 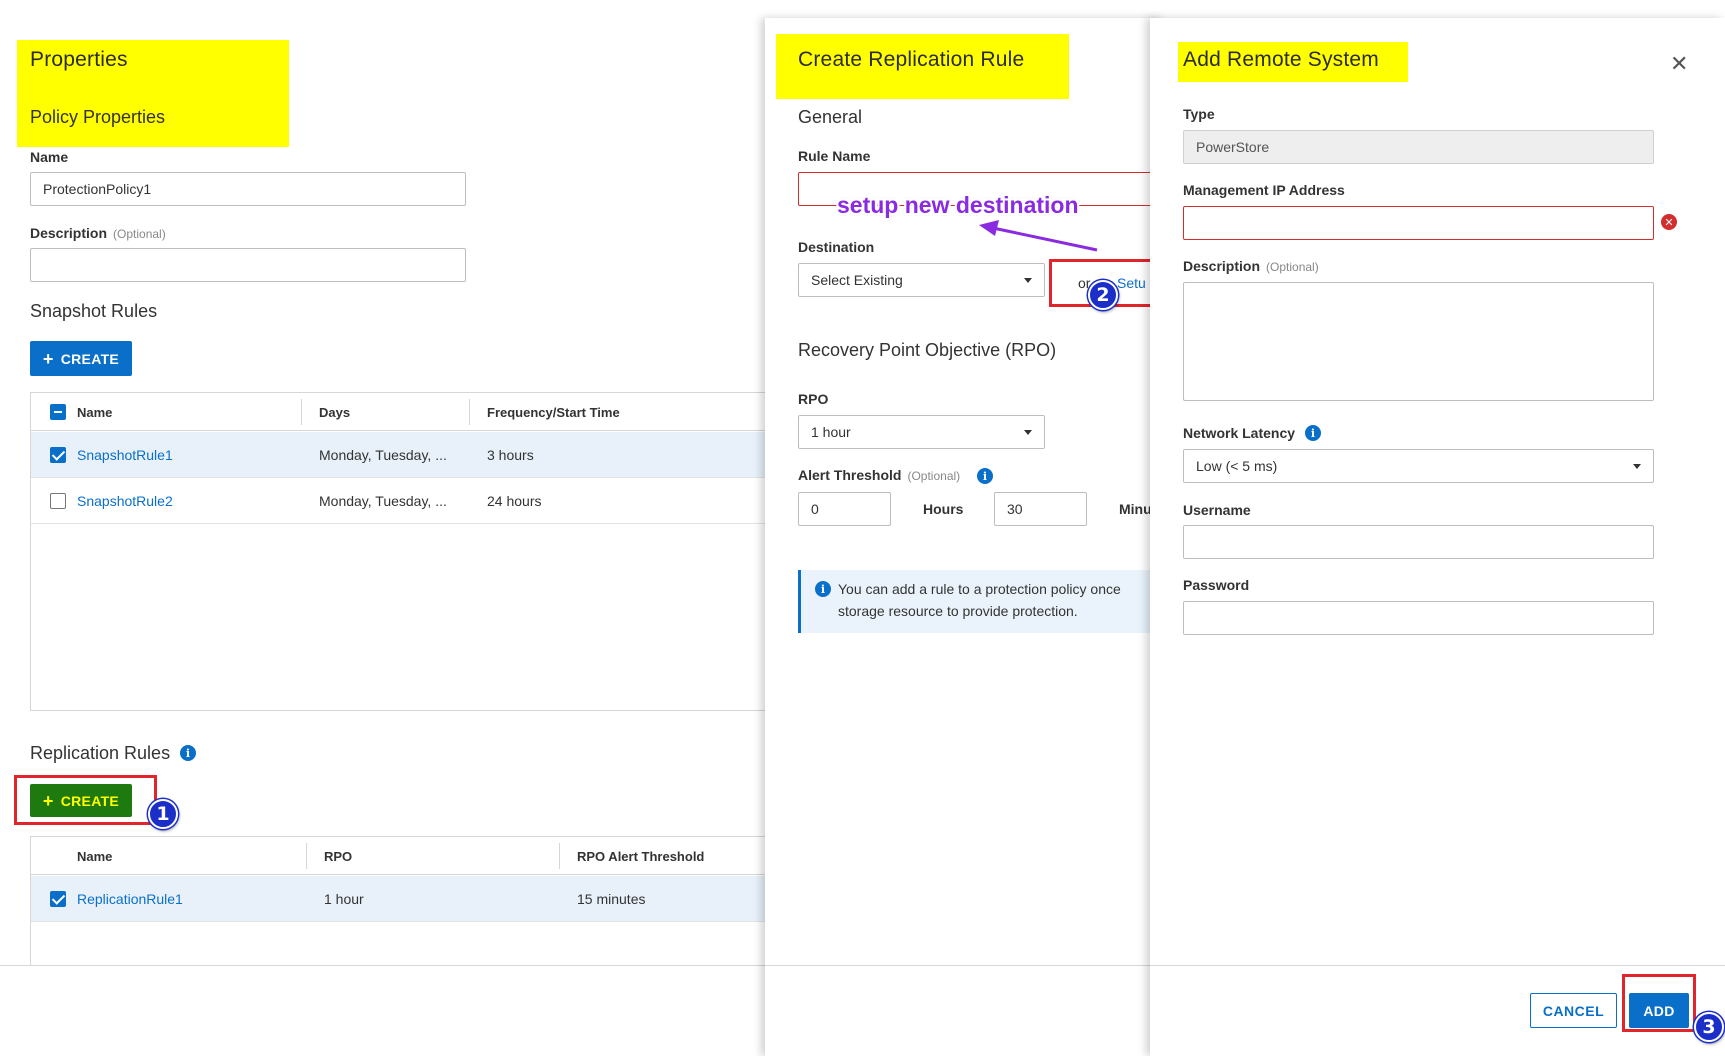 I want to click on snapshot-rule-name-link: SnapshotRule1, so click(x=125, y=455).